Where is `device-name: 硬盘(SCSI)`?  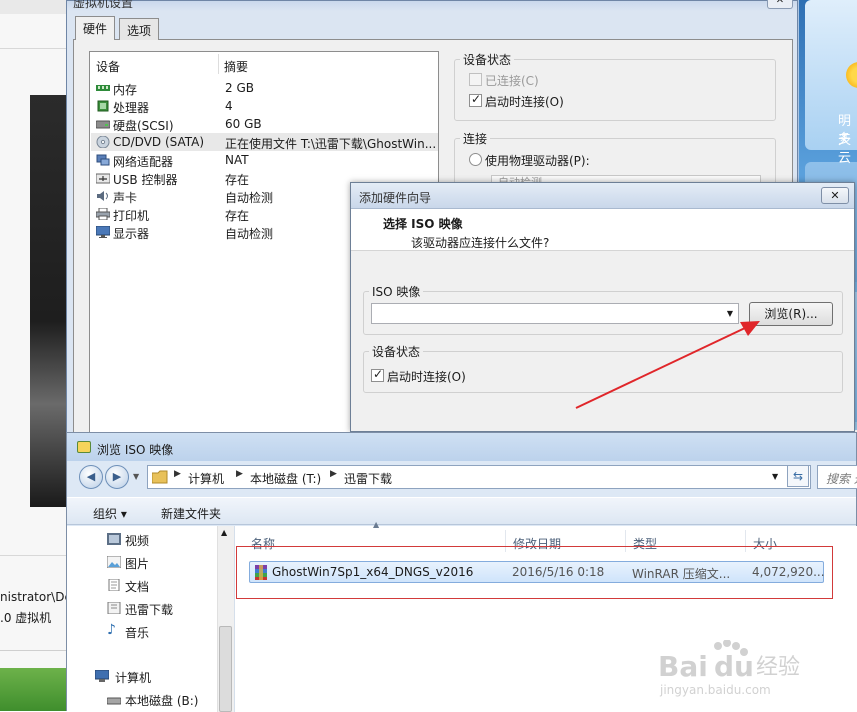 device-name: 硬盘(SCSI) is located at coordinates (143, 126).